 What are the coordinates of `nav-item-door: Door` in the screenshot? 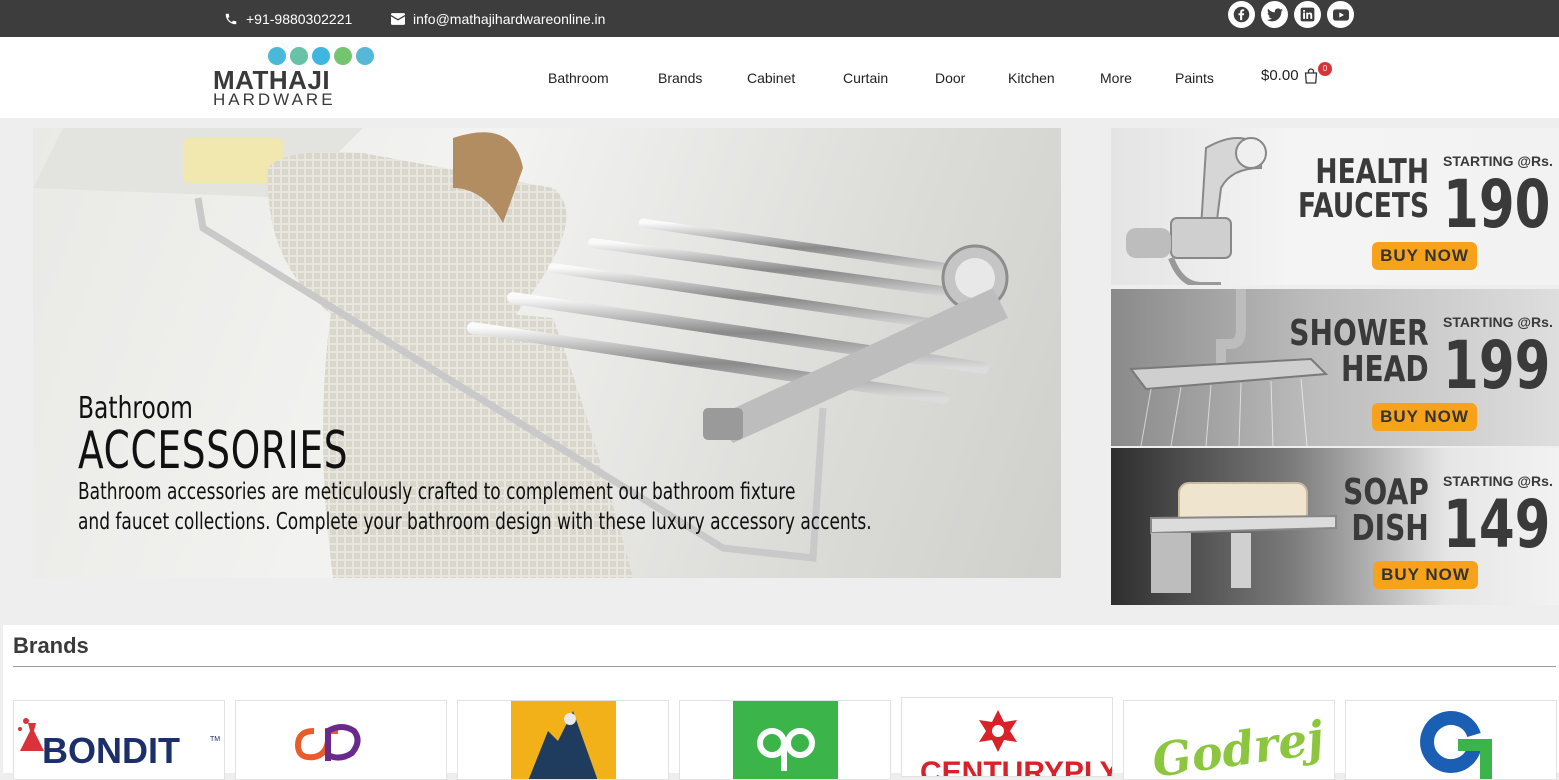 It's located at (950, 78).